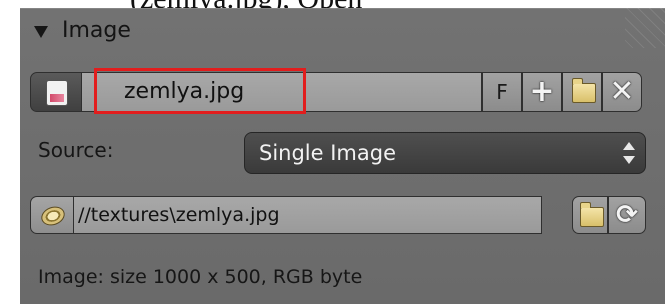  Describe the element at coordinates (200, 91) in the screenshot. I see `image-name-highlight` at that location.